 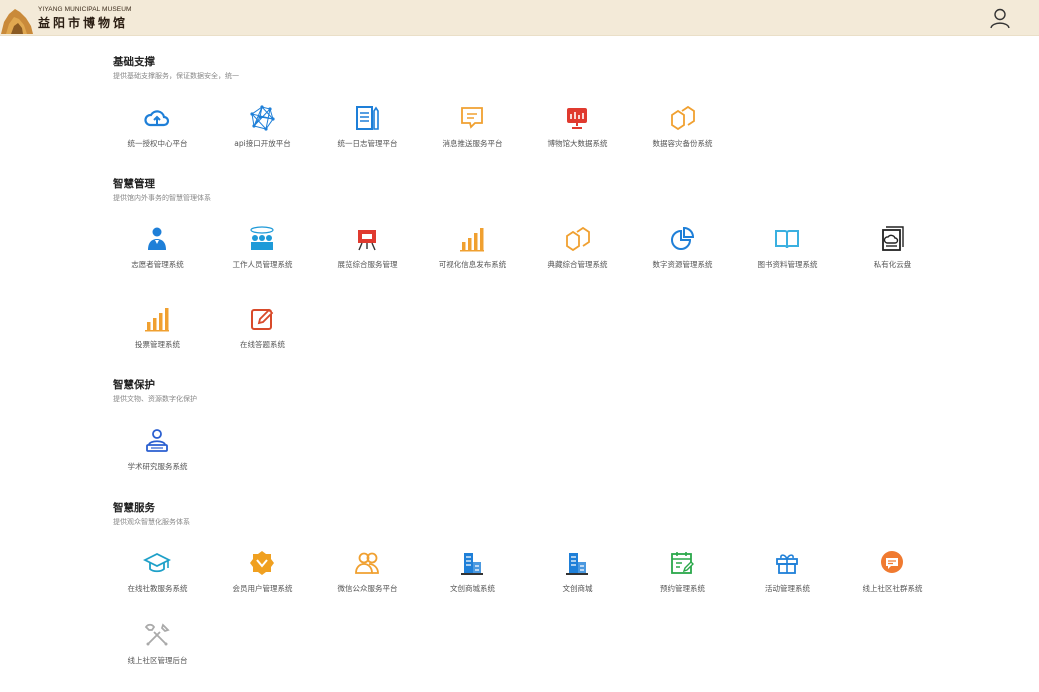 What do you see at coordinates (682, 580) in the screenshot?
I see `tile-reservation: 预约管理系统` at bounding box center [682, 580].